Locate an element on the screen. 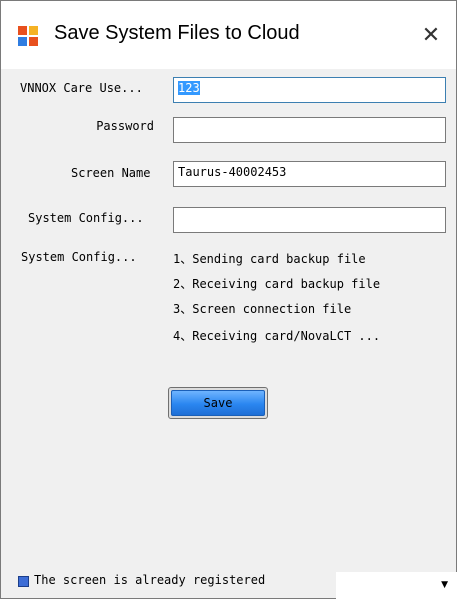  close-button: ✕ is located at coordinates (431, 35).